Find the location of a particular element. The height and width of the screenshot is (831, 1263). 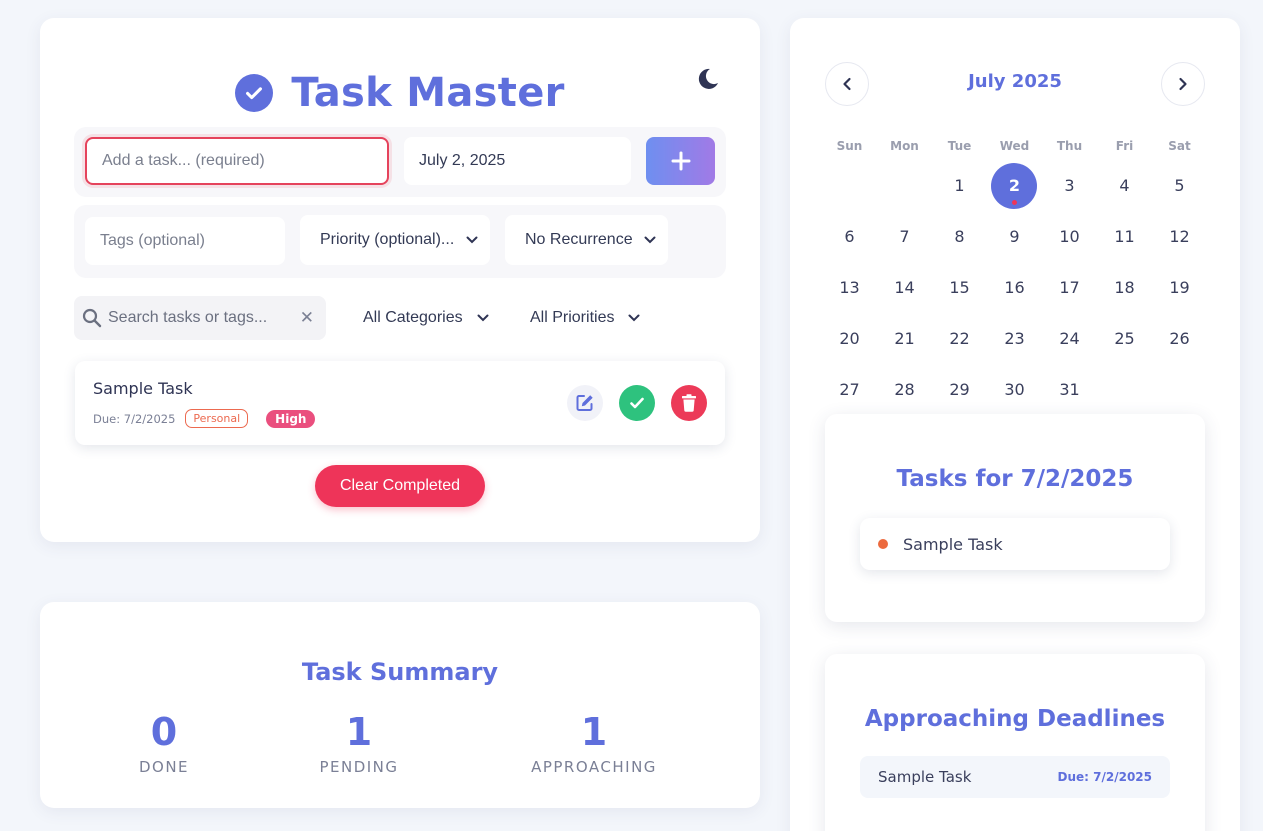

delete-task-button is located at coordinates (689, 403).